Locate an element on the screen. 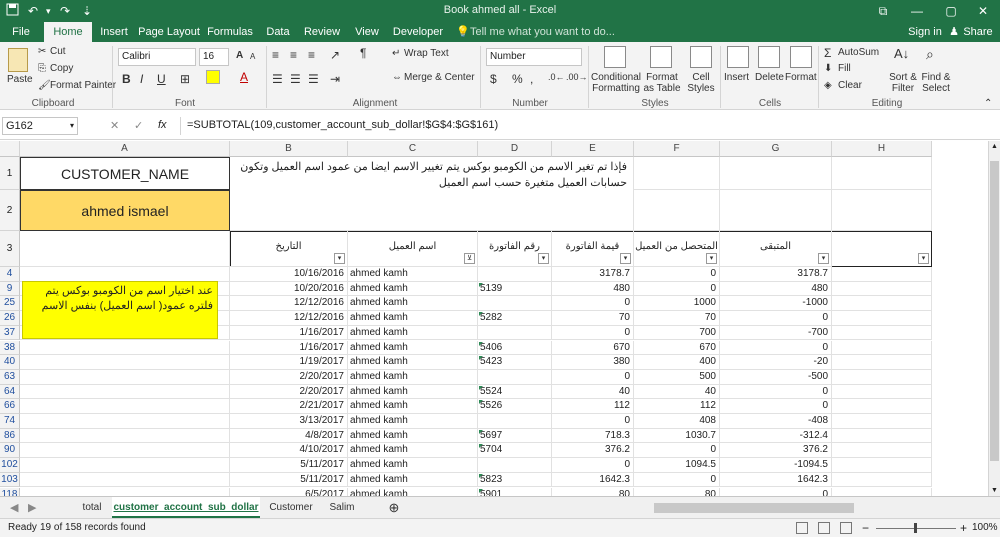  invoice-value-cell: 380 is located at coordinates (593, 362).